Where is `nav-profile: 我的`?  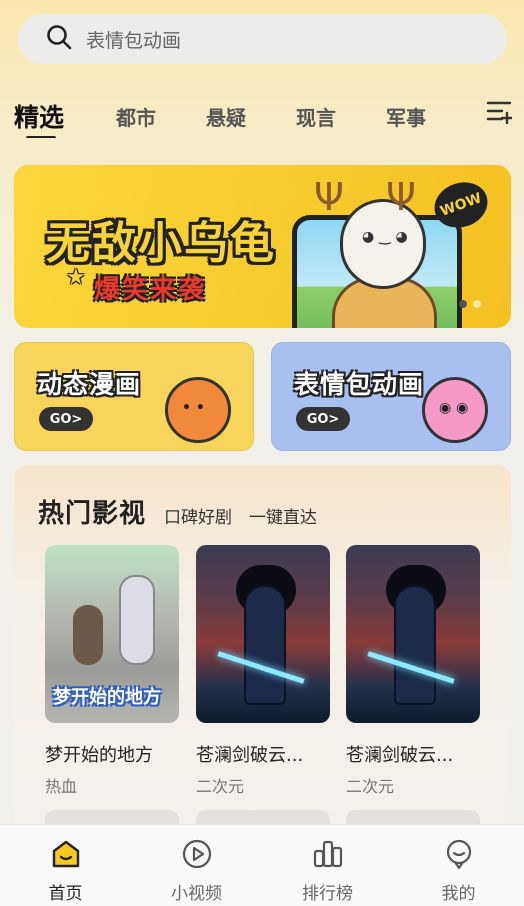
nav-profile: 我的 is located at coordinates (458, 865).